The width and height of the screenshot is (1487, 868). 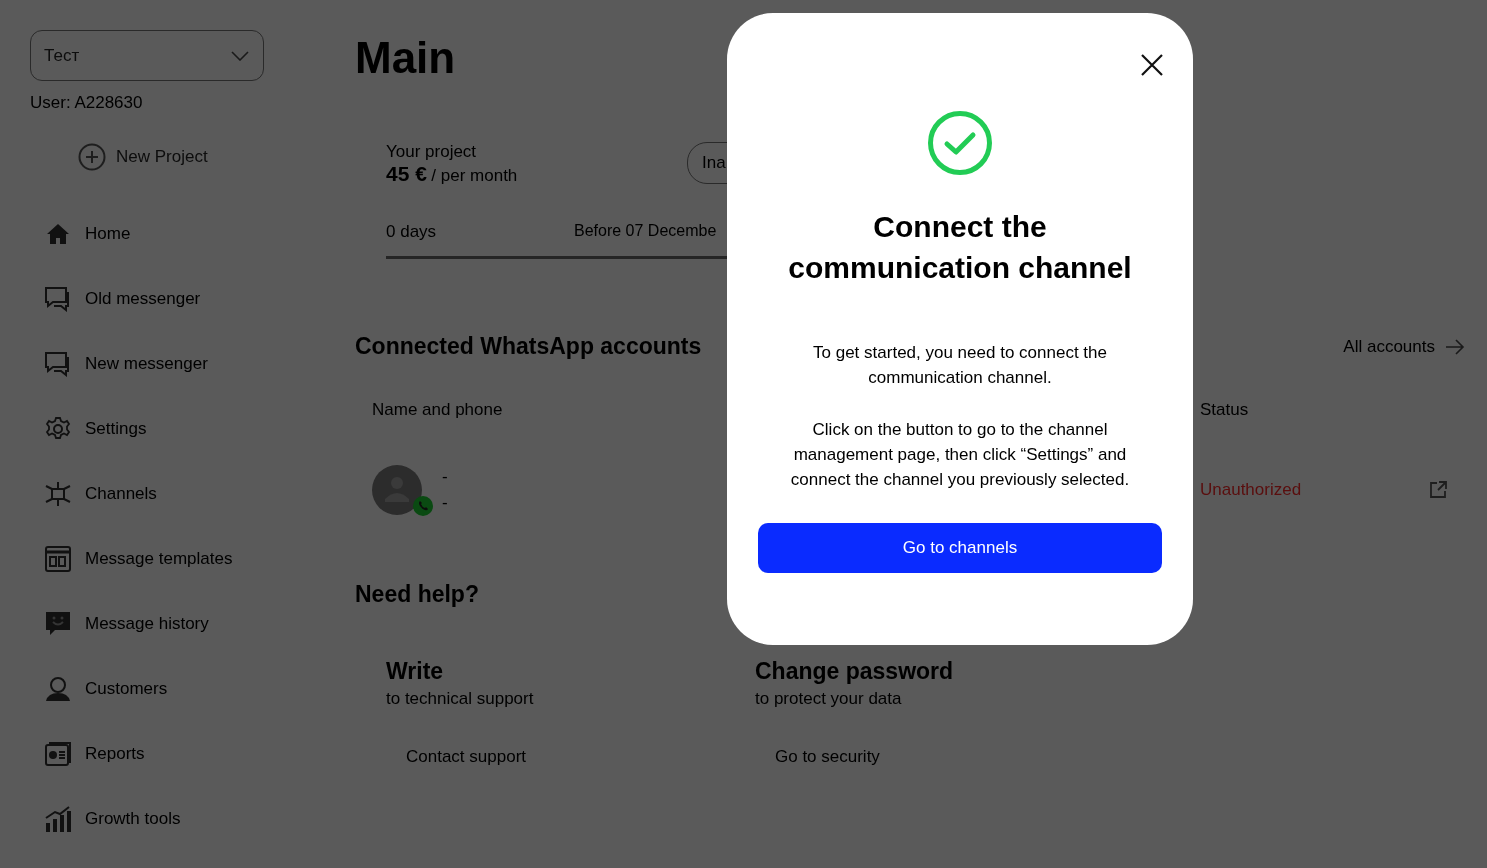 I want to click on sidebar-item: Reports, so click(x=200, y=754).